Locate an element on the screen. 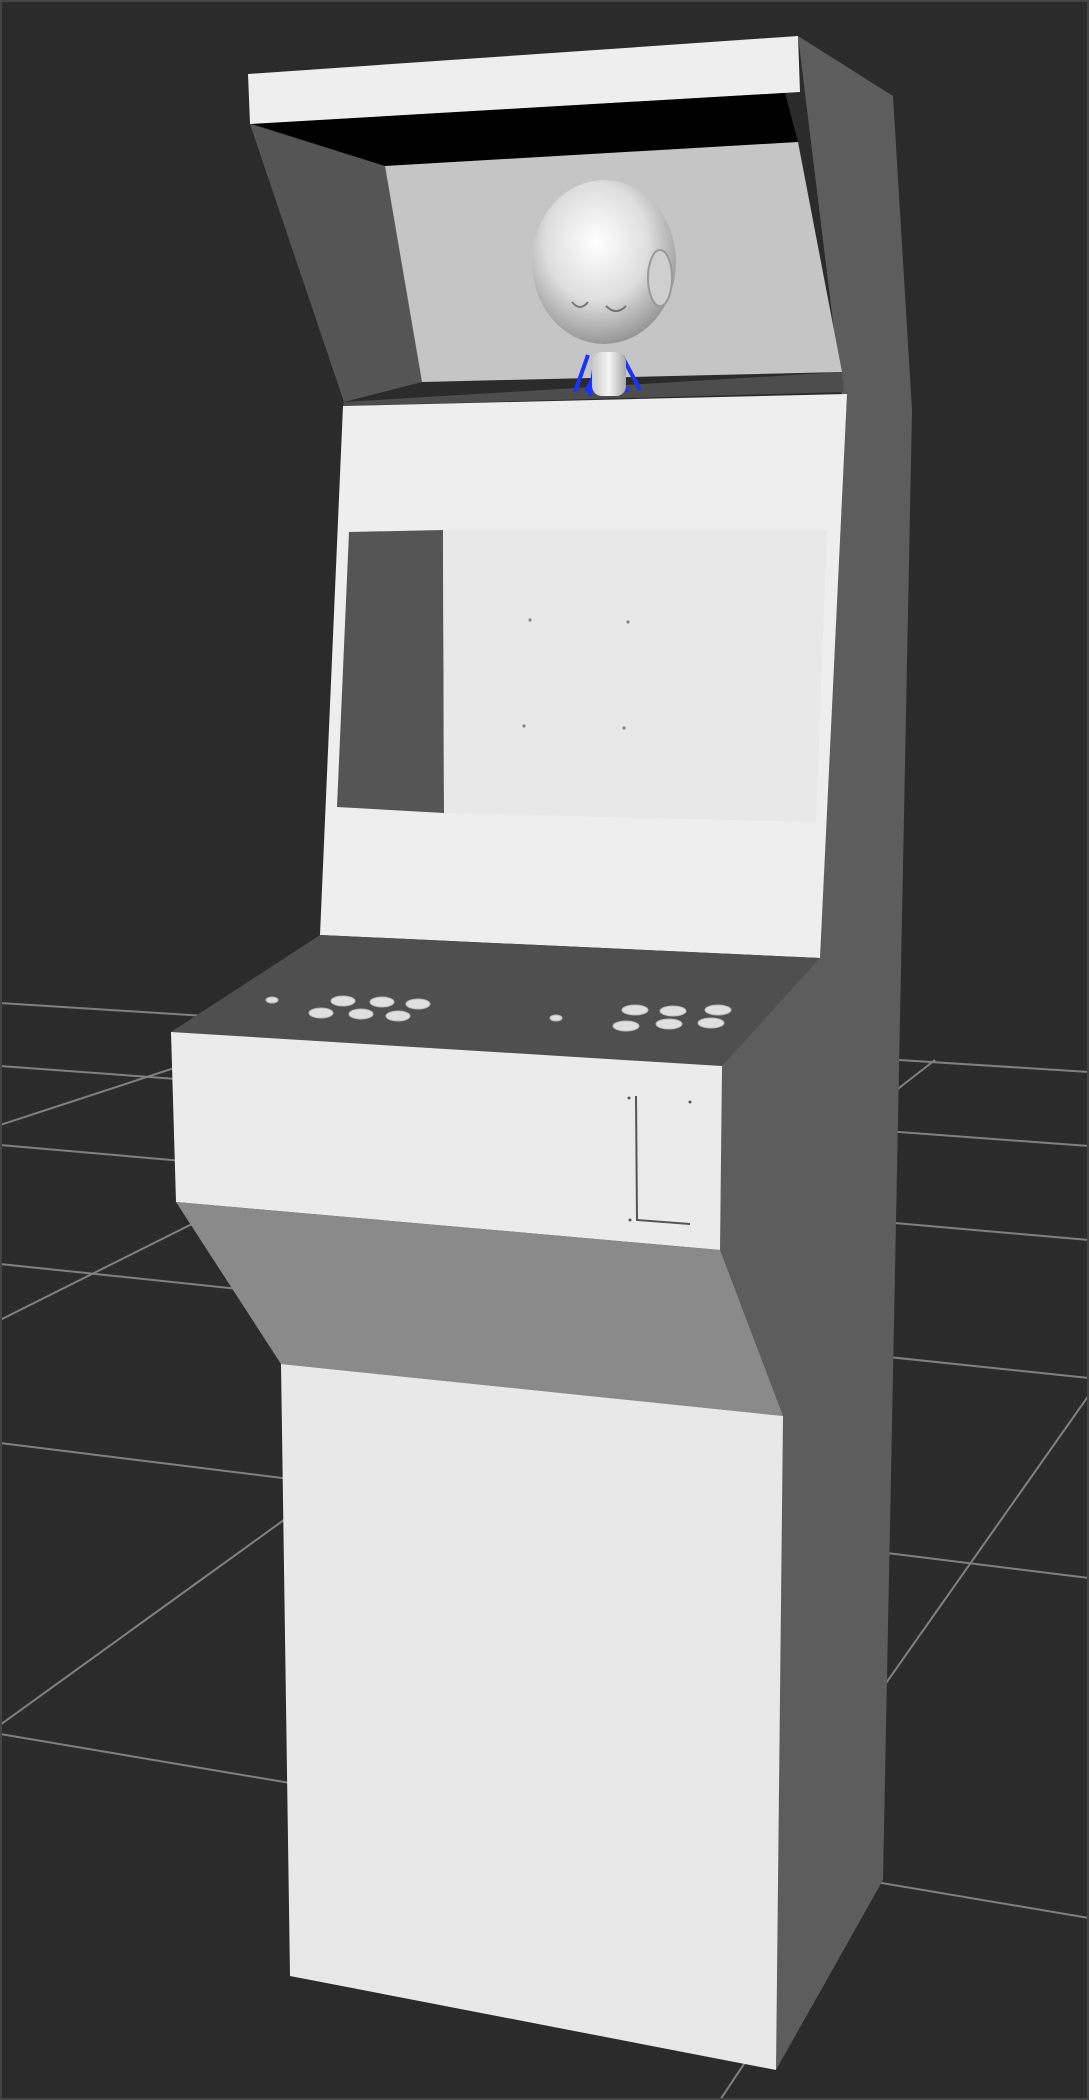 This screenshot has width=1089, height=2100. robot-neck is located at coordinates (609, 374).